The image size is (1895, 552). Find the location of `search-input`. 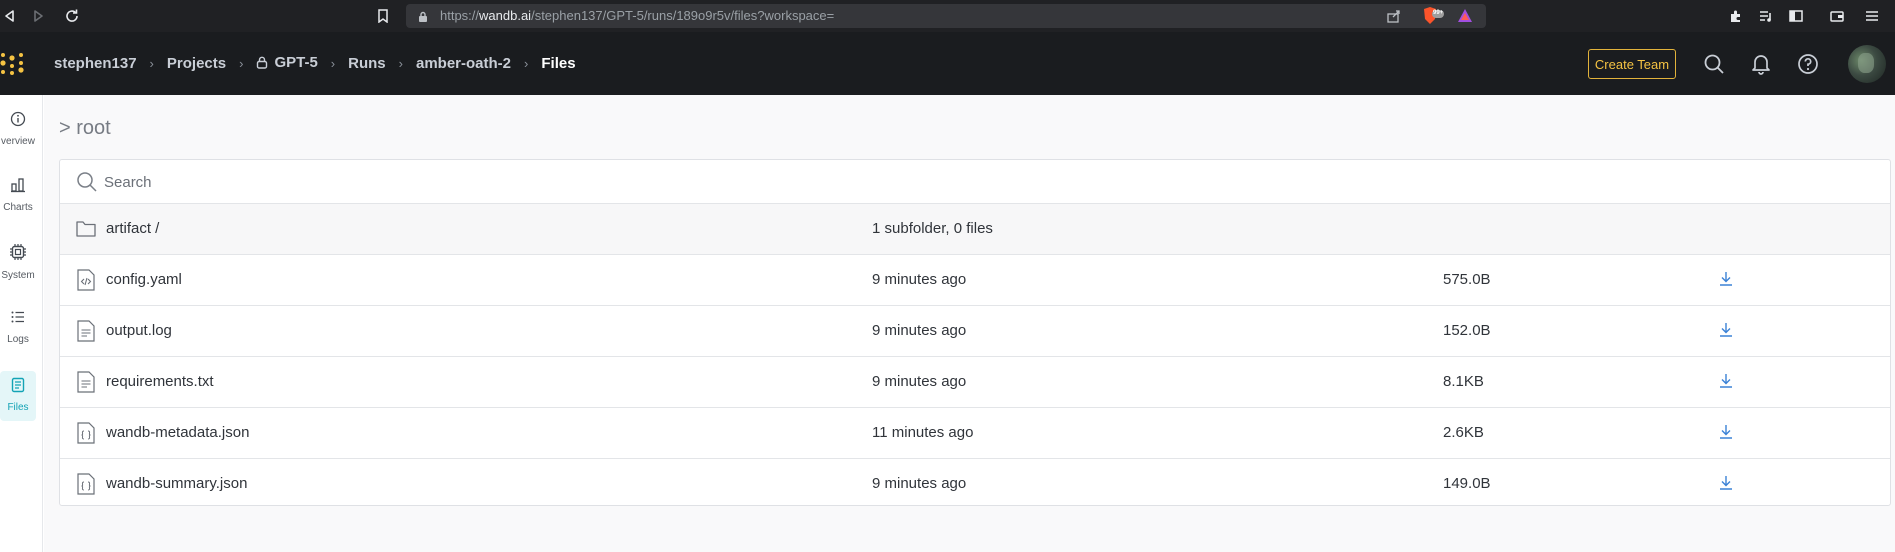

search-input is located at coordinates (954, 182).